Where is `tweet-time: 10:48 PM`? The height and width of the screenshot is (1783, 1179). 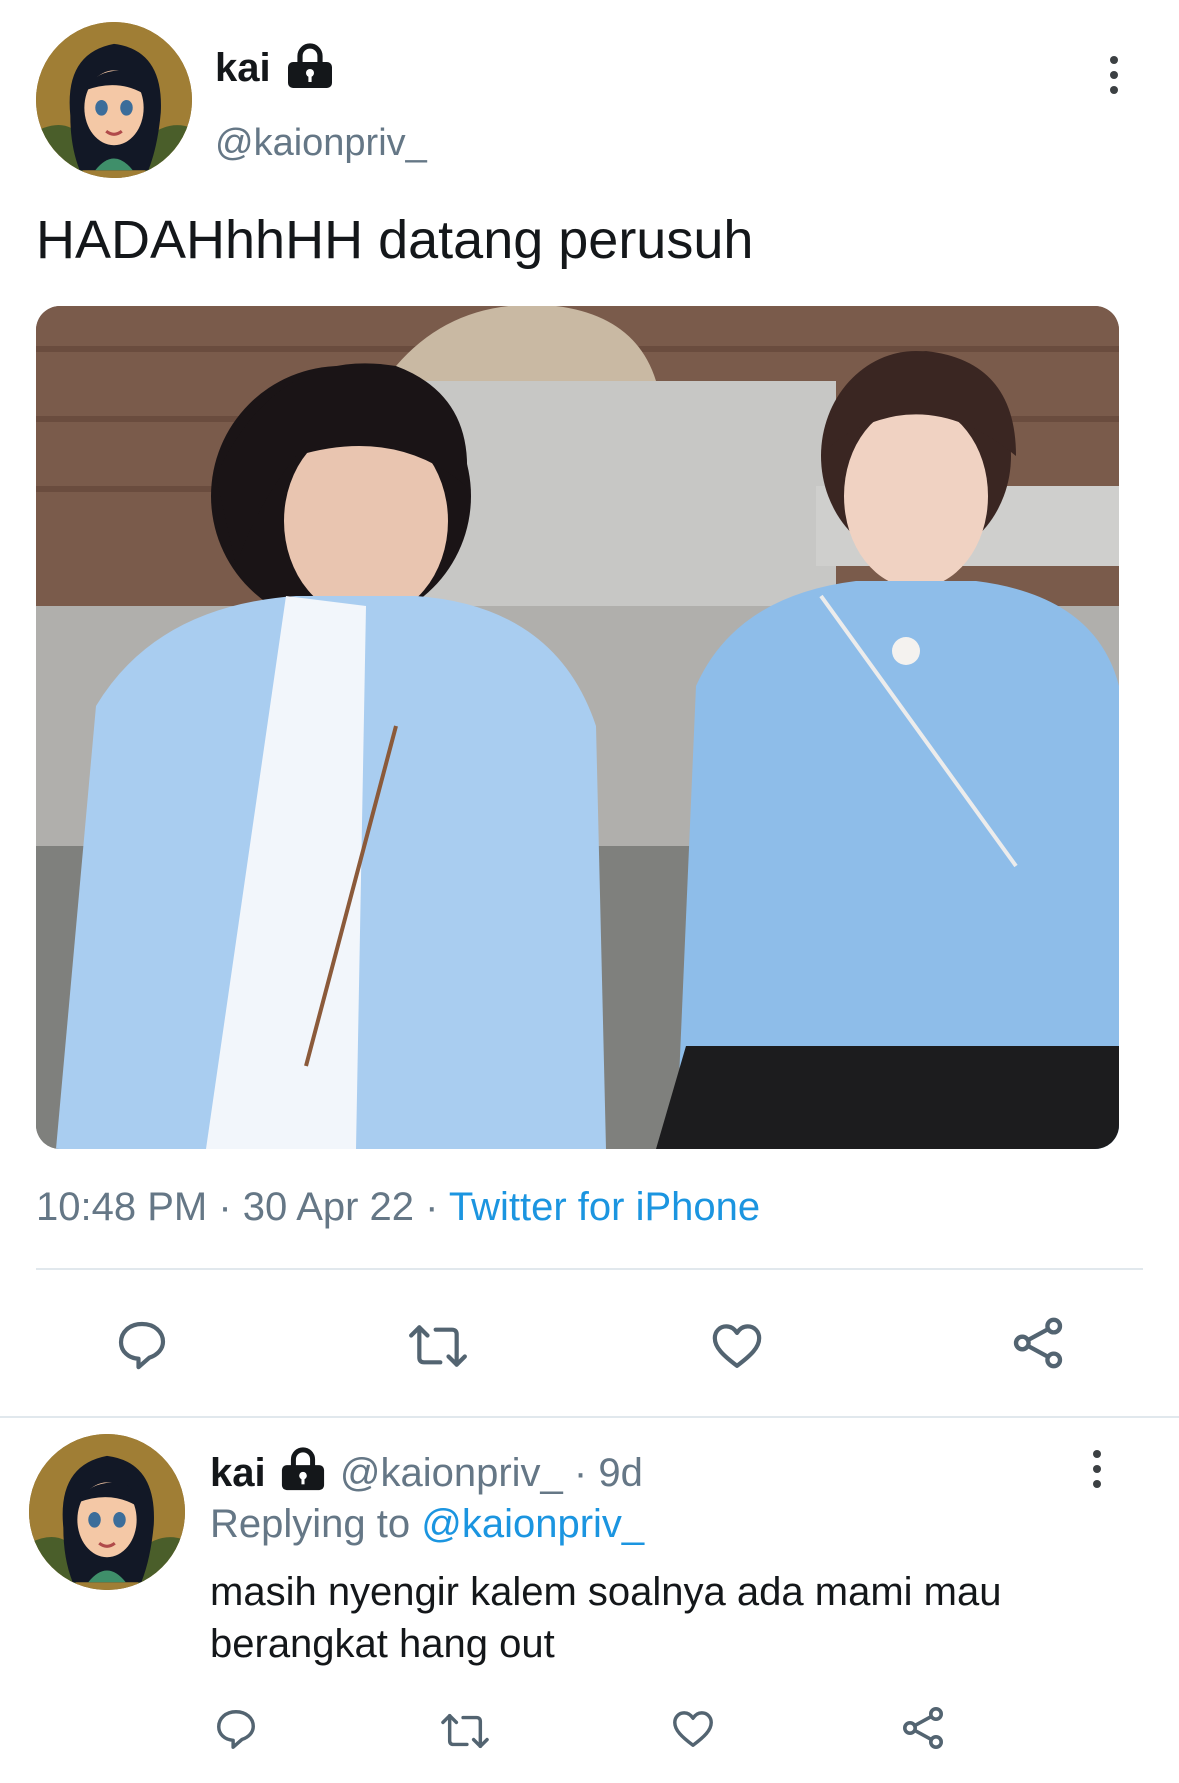 tweet-time: 10:48 PM is located at coordinates (122, 1207).